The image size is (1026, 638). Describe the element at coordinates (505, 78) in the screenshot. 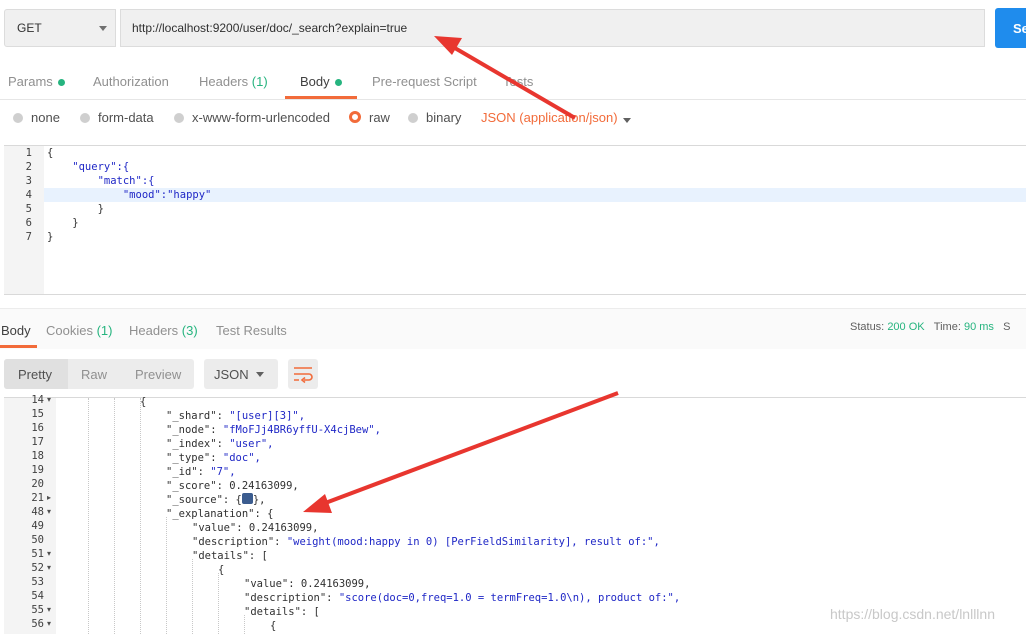

I see `arrow-to-url` at that location.